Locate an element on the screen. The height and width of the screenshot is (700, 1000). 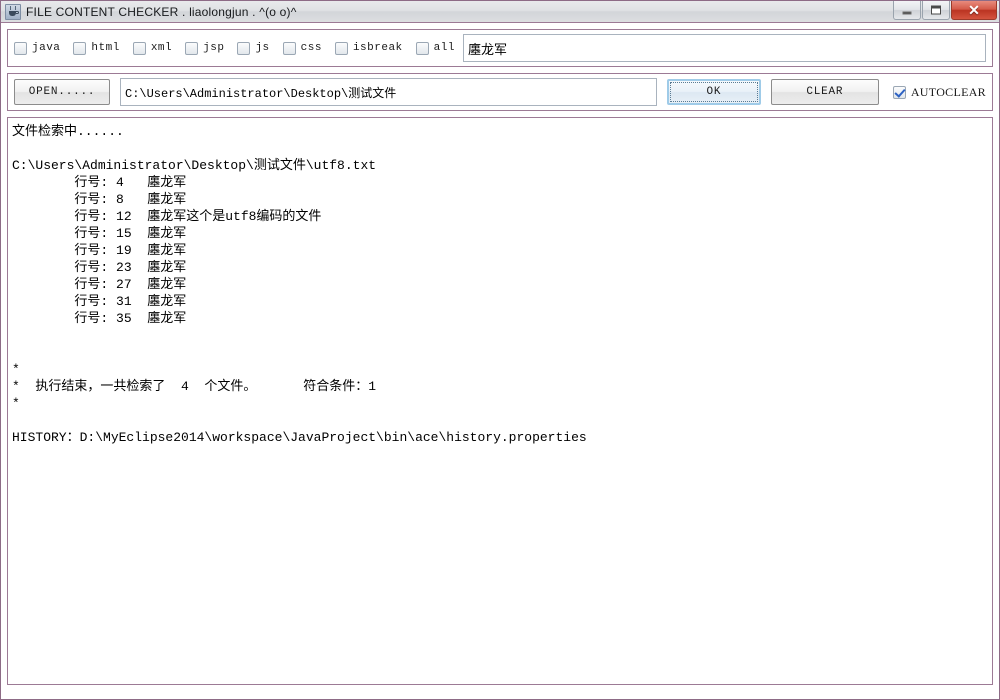
maximize-button is located at coordinates (936, 10).